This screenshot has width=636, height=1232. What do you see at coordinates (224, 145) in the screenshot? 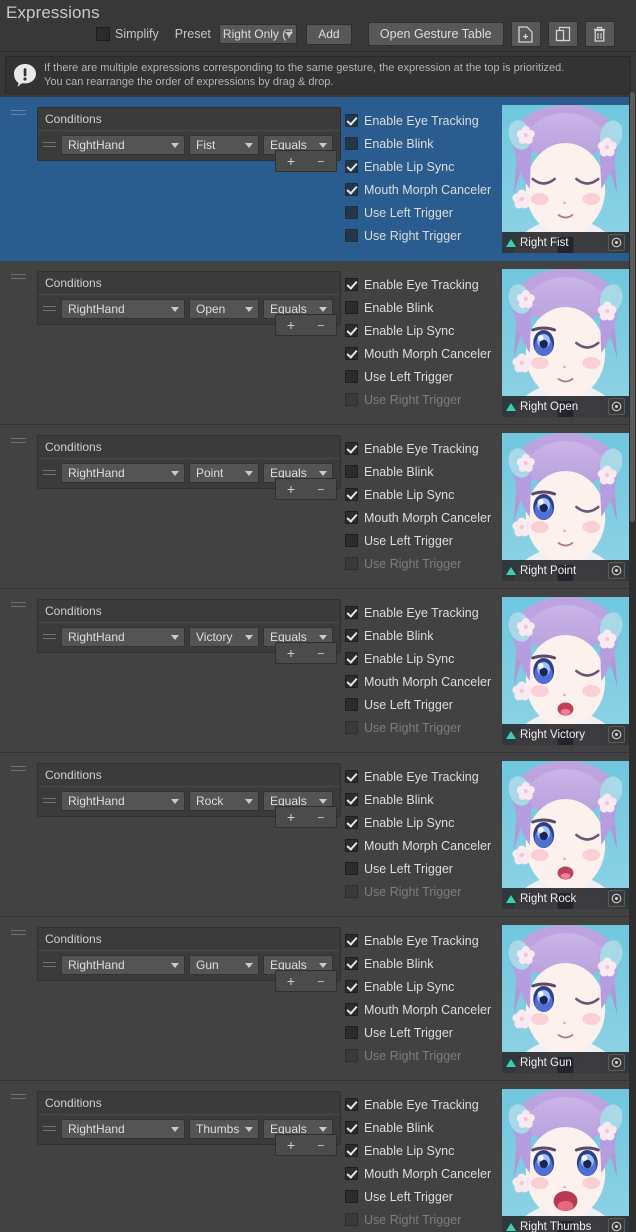
I see `condition-gesture-dropdown: Fist` at bounding box center [224, 145].